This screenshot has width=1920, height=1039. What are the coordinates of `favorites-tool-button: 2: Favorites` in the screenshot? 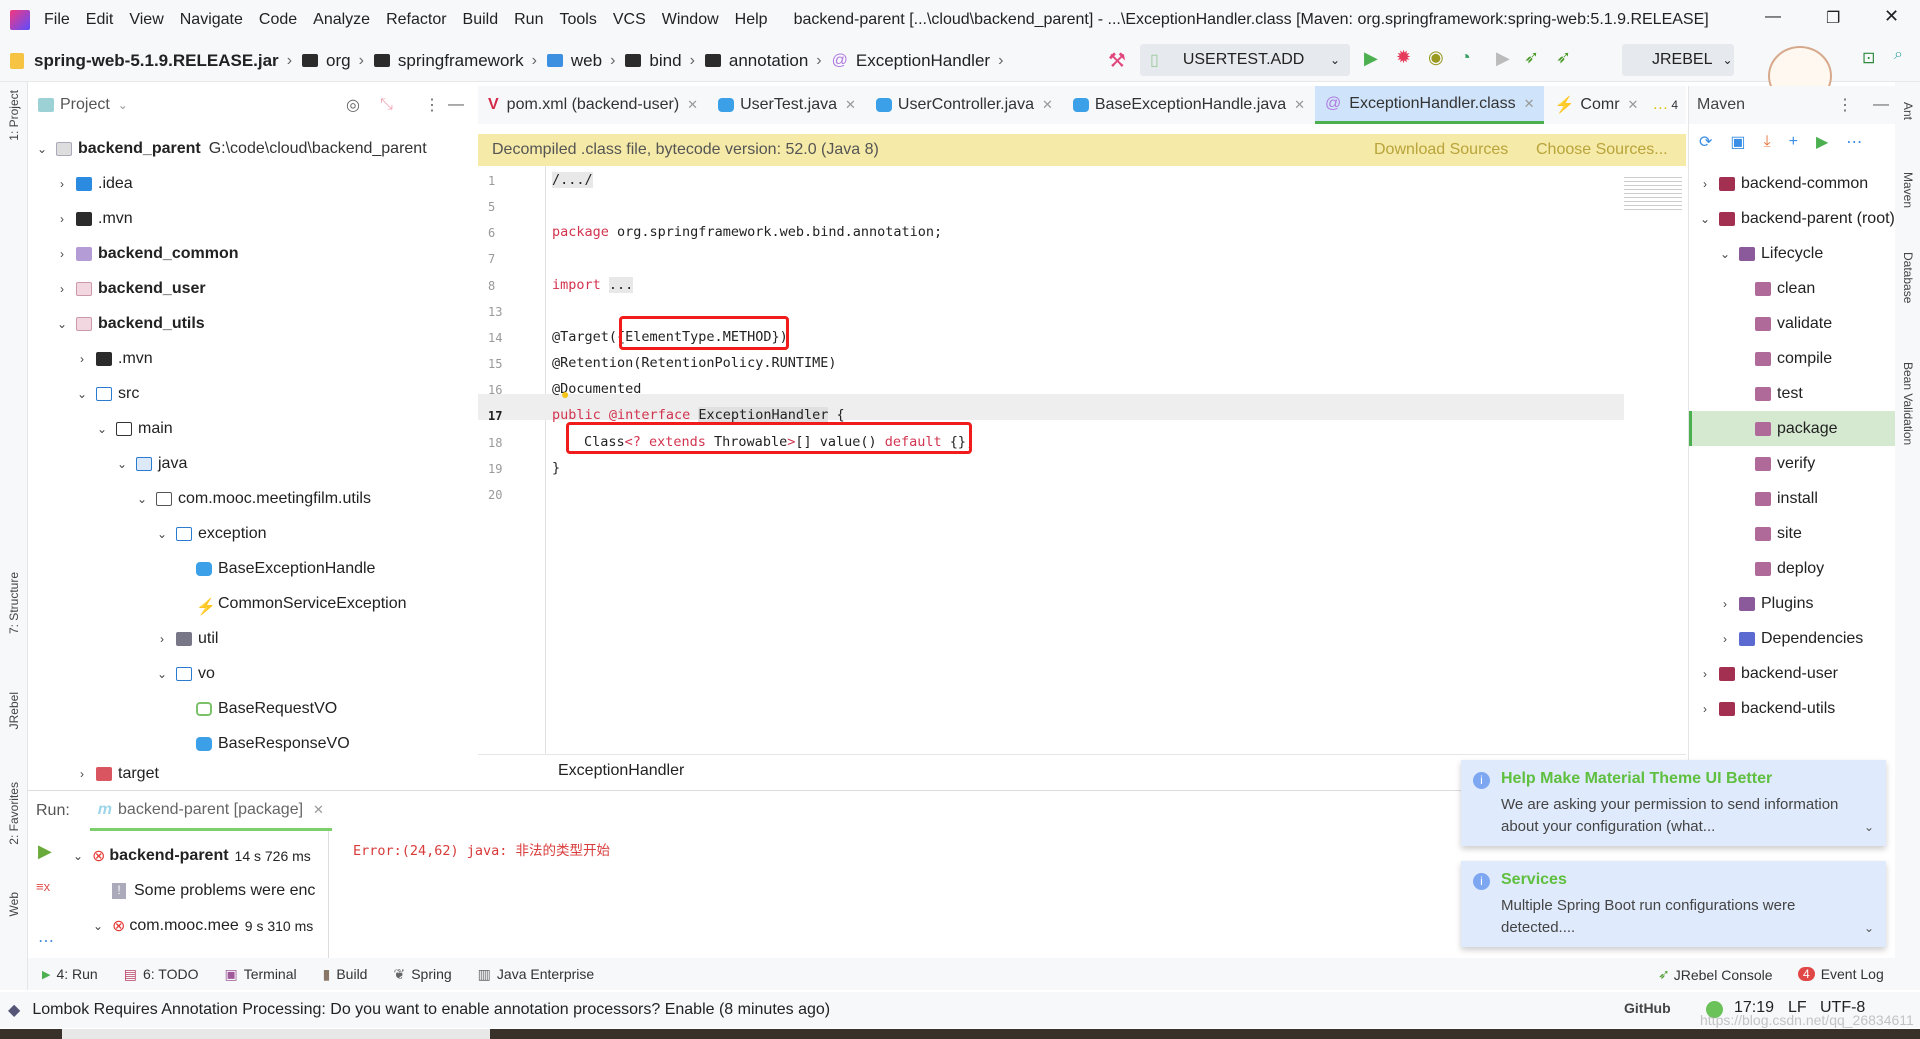 It's located at (14, 813).